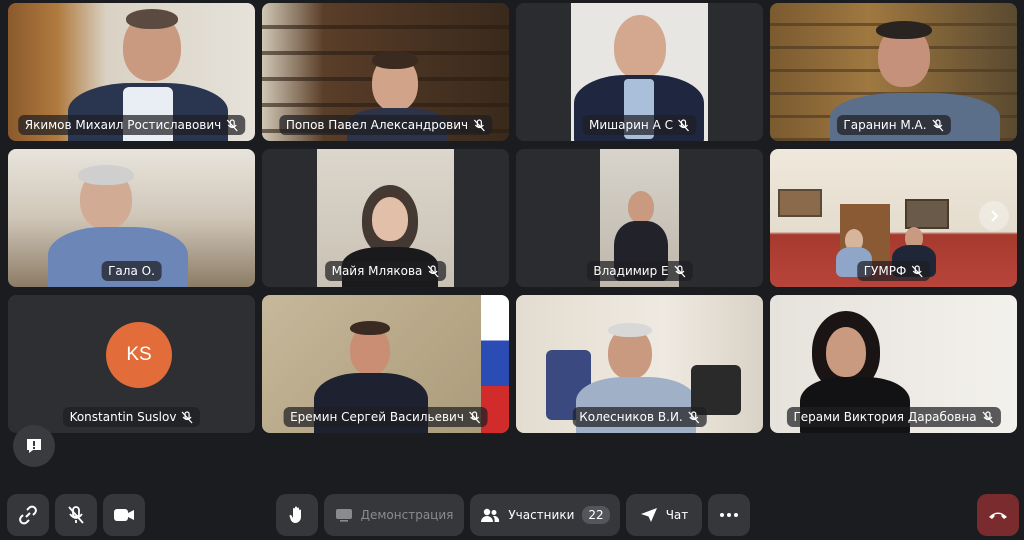  Describe the element at coordinates (664, 515) in the screenshot. I see `chat-button: Чат` at that location.